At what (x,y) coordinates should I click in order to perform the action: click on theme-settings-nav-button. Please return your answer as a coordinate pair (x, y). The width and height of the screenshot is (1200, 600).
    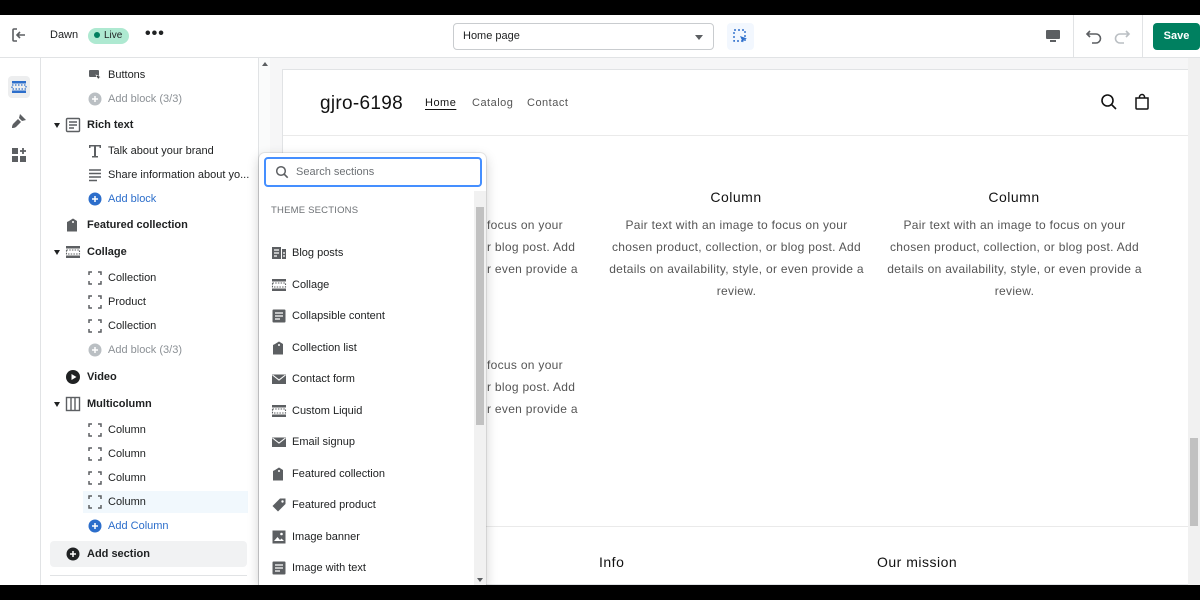
    Looking at the image, I should click on (19, 121).